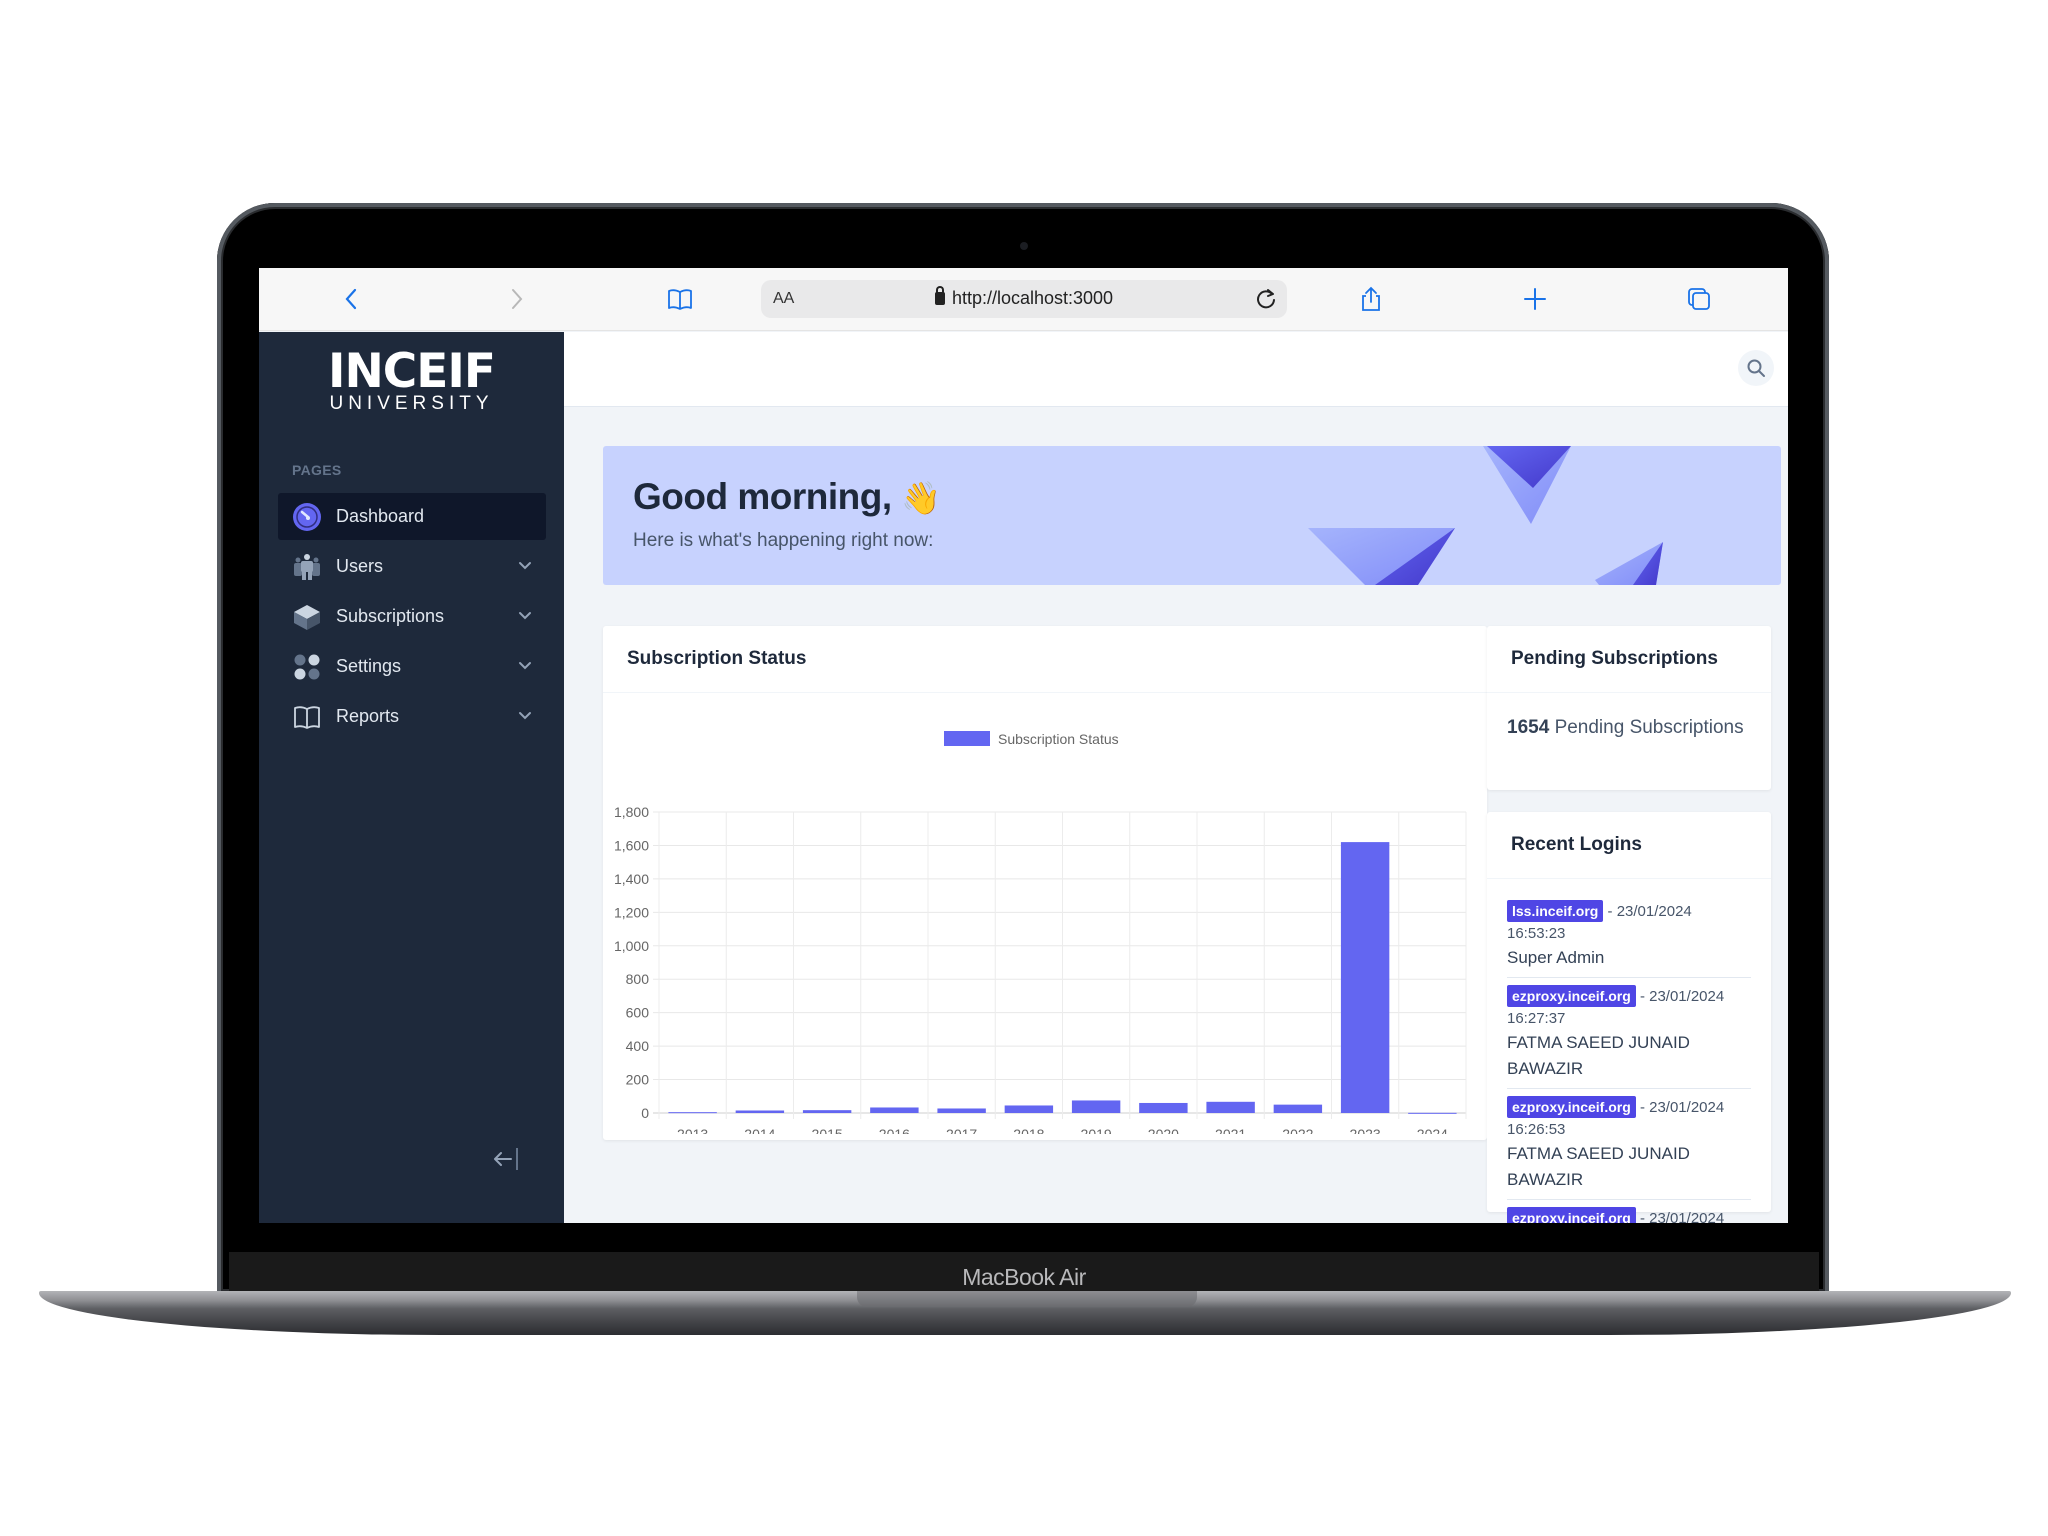 This screenshot has width=2048, height=1536. What do you see at coordinates (638, 1080) in the screenshot?
I see `y-tick-label: 200` at bounding box center [638, 1080].